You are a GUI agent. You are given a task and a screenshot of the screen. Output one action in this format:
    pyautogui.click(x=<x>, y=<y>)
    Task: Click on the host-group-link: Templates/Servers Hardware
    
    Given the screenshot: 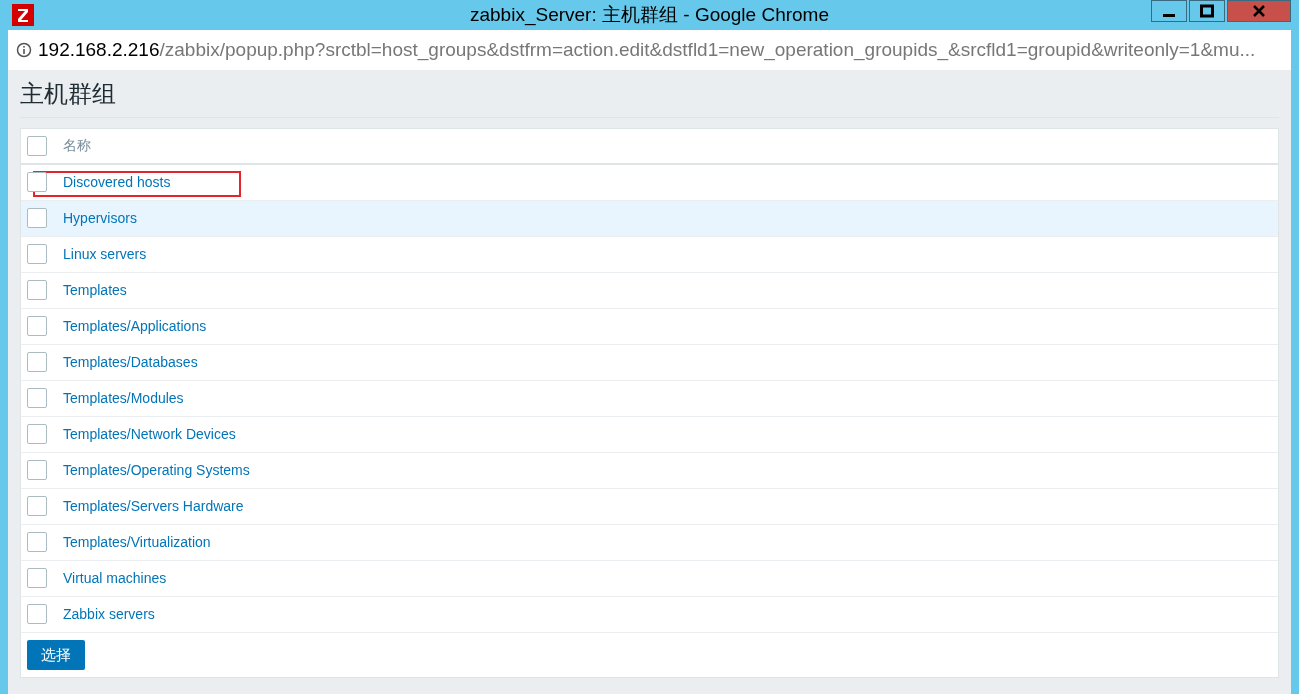 What is the action you would take?
    pyautogui.click(x=153, y=506)
    